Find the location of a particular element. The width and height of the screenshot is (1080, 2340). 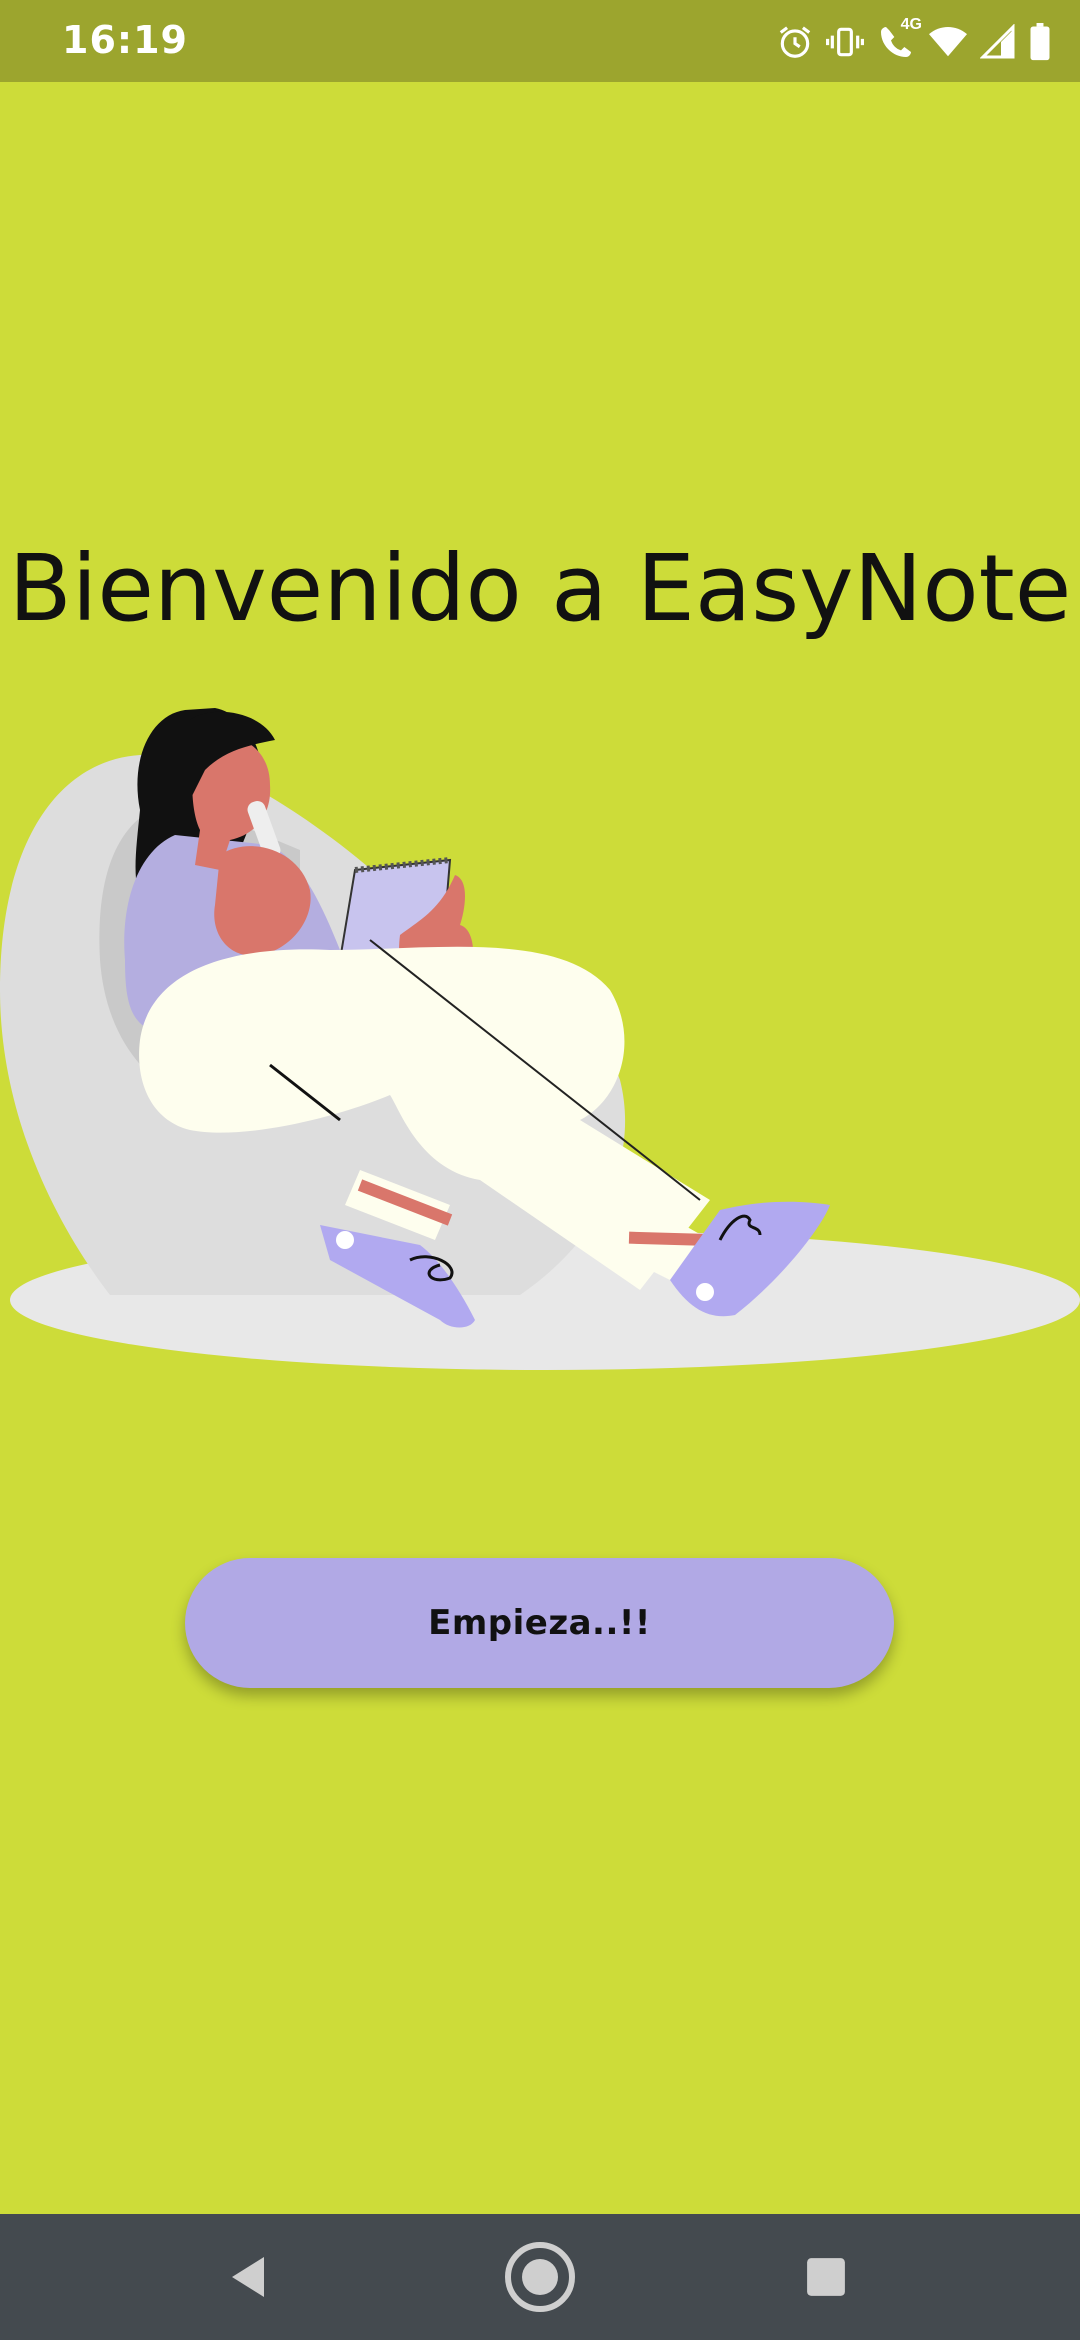

vibrate-icon is located at coordinates (845, 42).